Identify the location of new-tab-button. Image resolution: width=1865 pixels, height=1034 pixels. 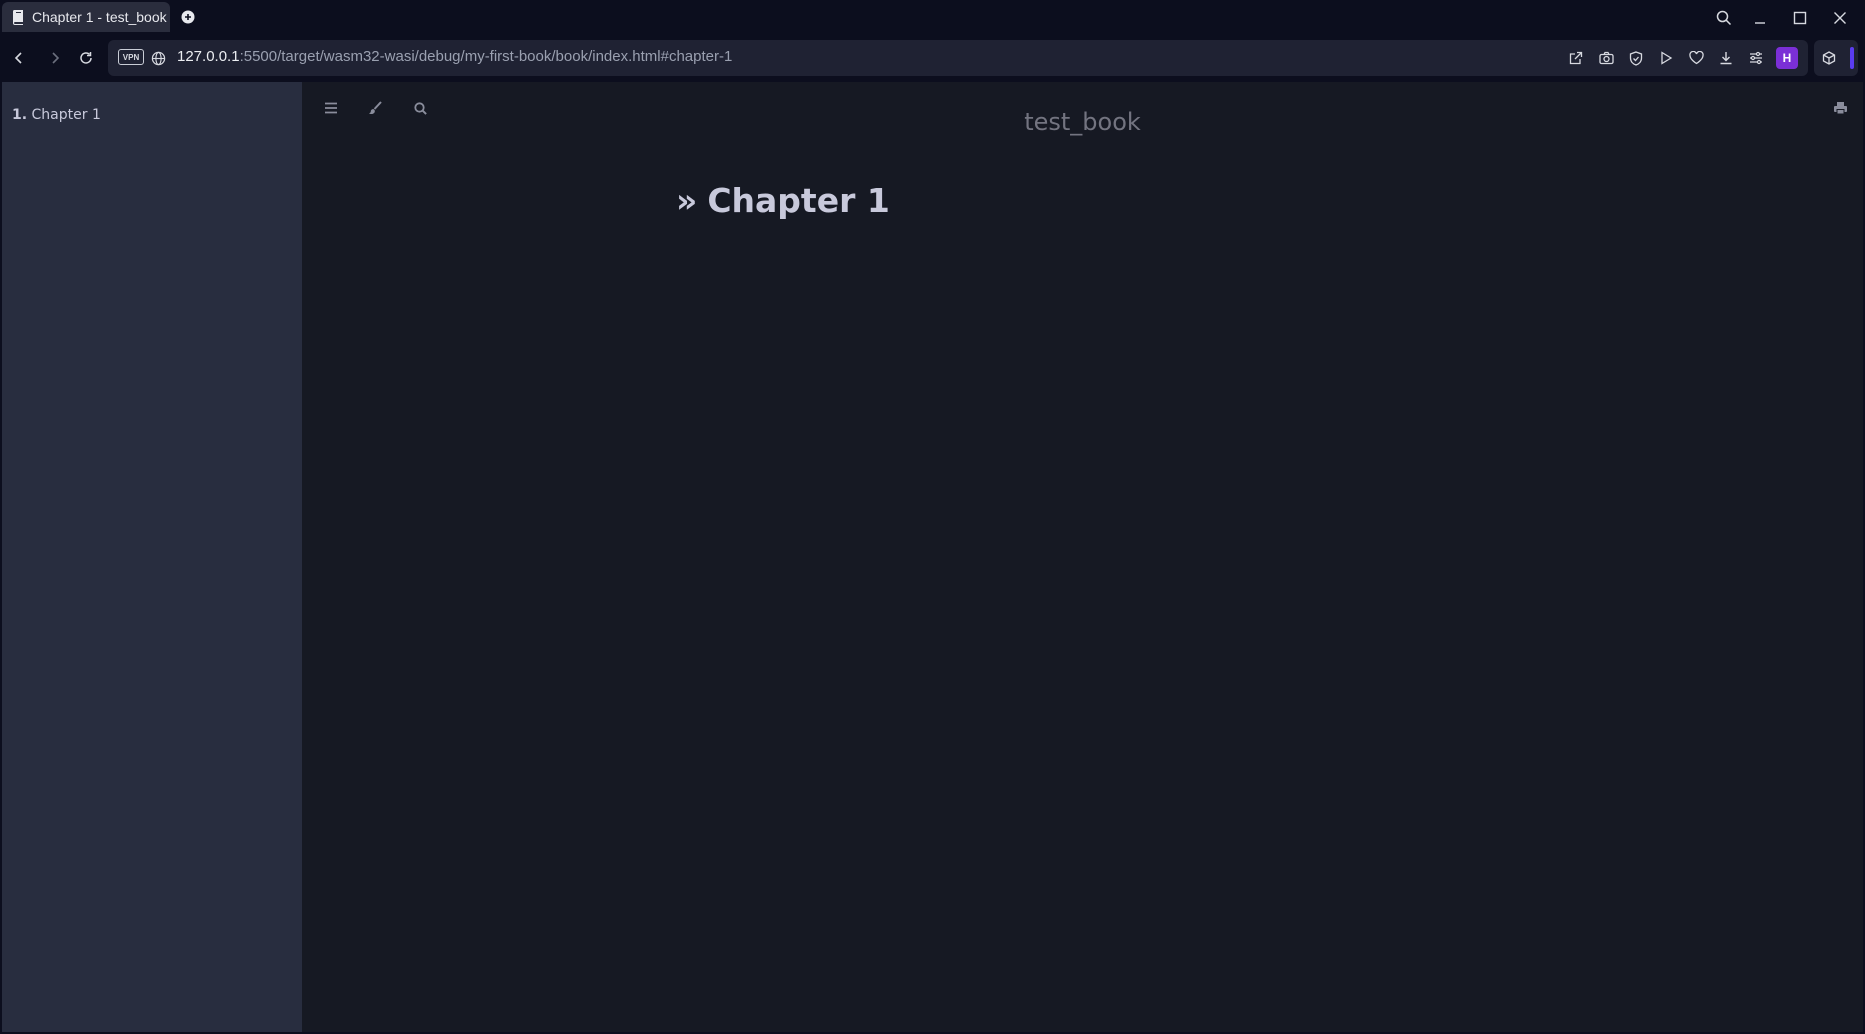
(188, 17).